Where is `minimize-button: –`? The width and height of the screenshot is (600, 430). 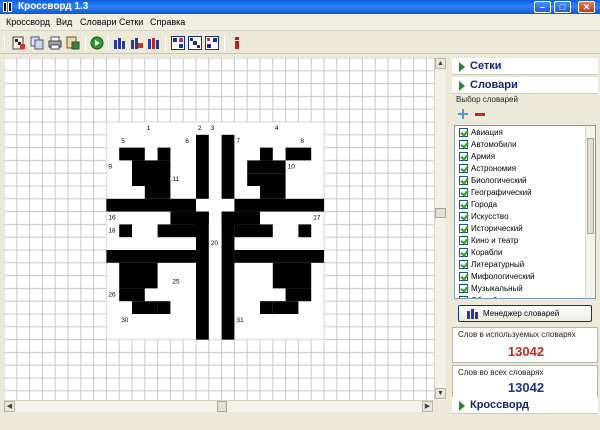 minimize-button: – is located at coordinates (542, 7).